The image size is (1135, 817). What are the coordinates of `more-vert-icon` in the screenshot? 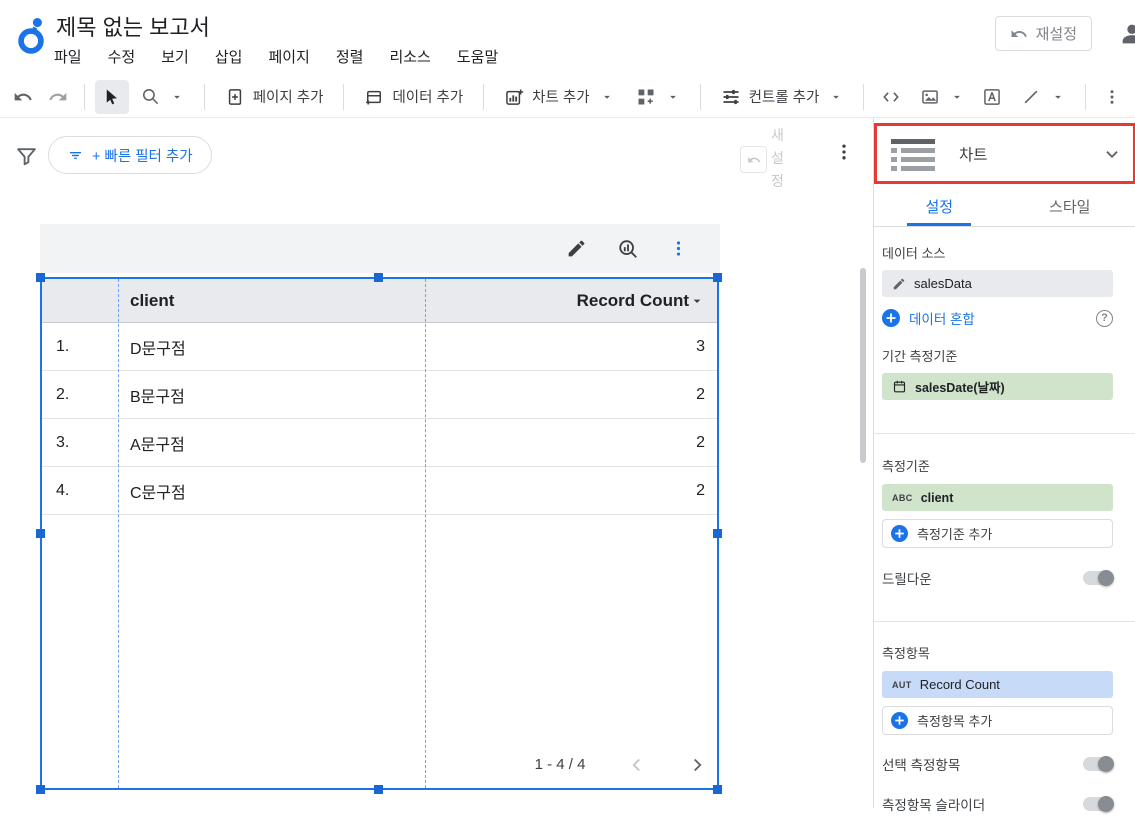 It's located at (1112, 97).